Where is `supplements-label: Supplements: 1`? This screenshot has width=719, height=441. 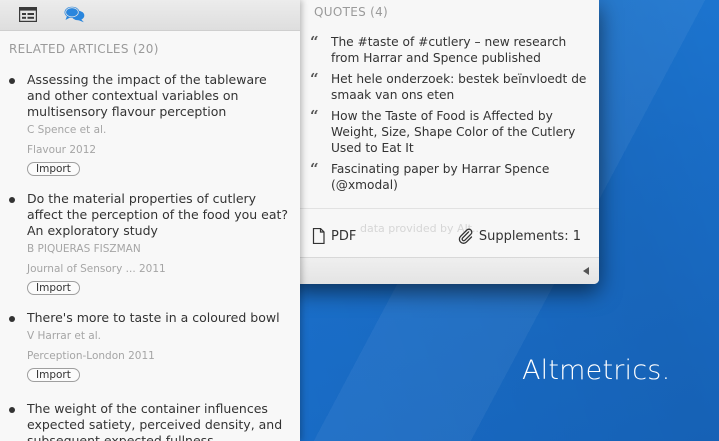
supplements-label: Supplements: 1 is located at coordinates (529, 236).